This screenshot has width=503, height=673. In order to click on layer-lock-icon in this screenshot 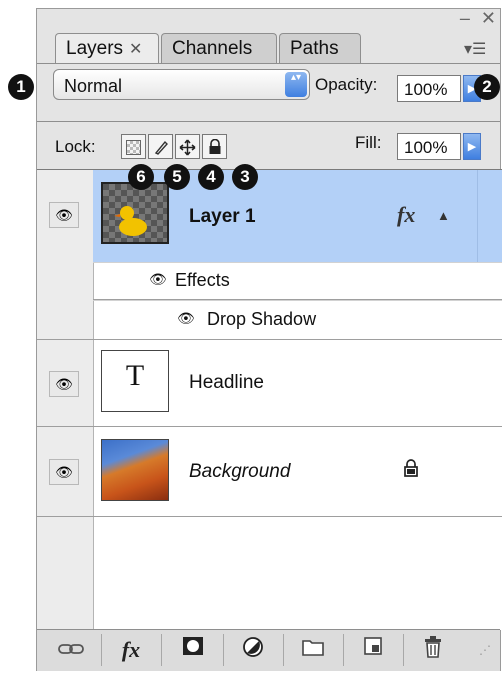, I will do `click(411, 471)`.